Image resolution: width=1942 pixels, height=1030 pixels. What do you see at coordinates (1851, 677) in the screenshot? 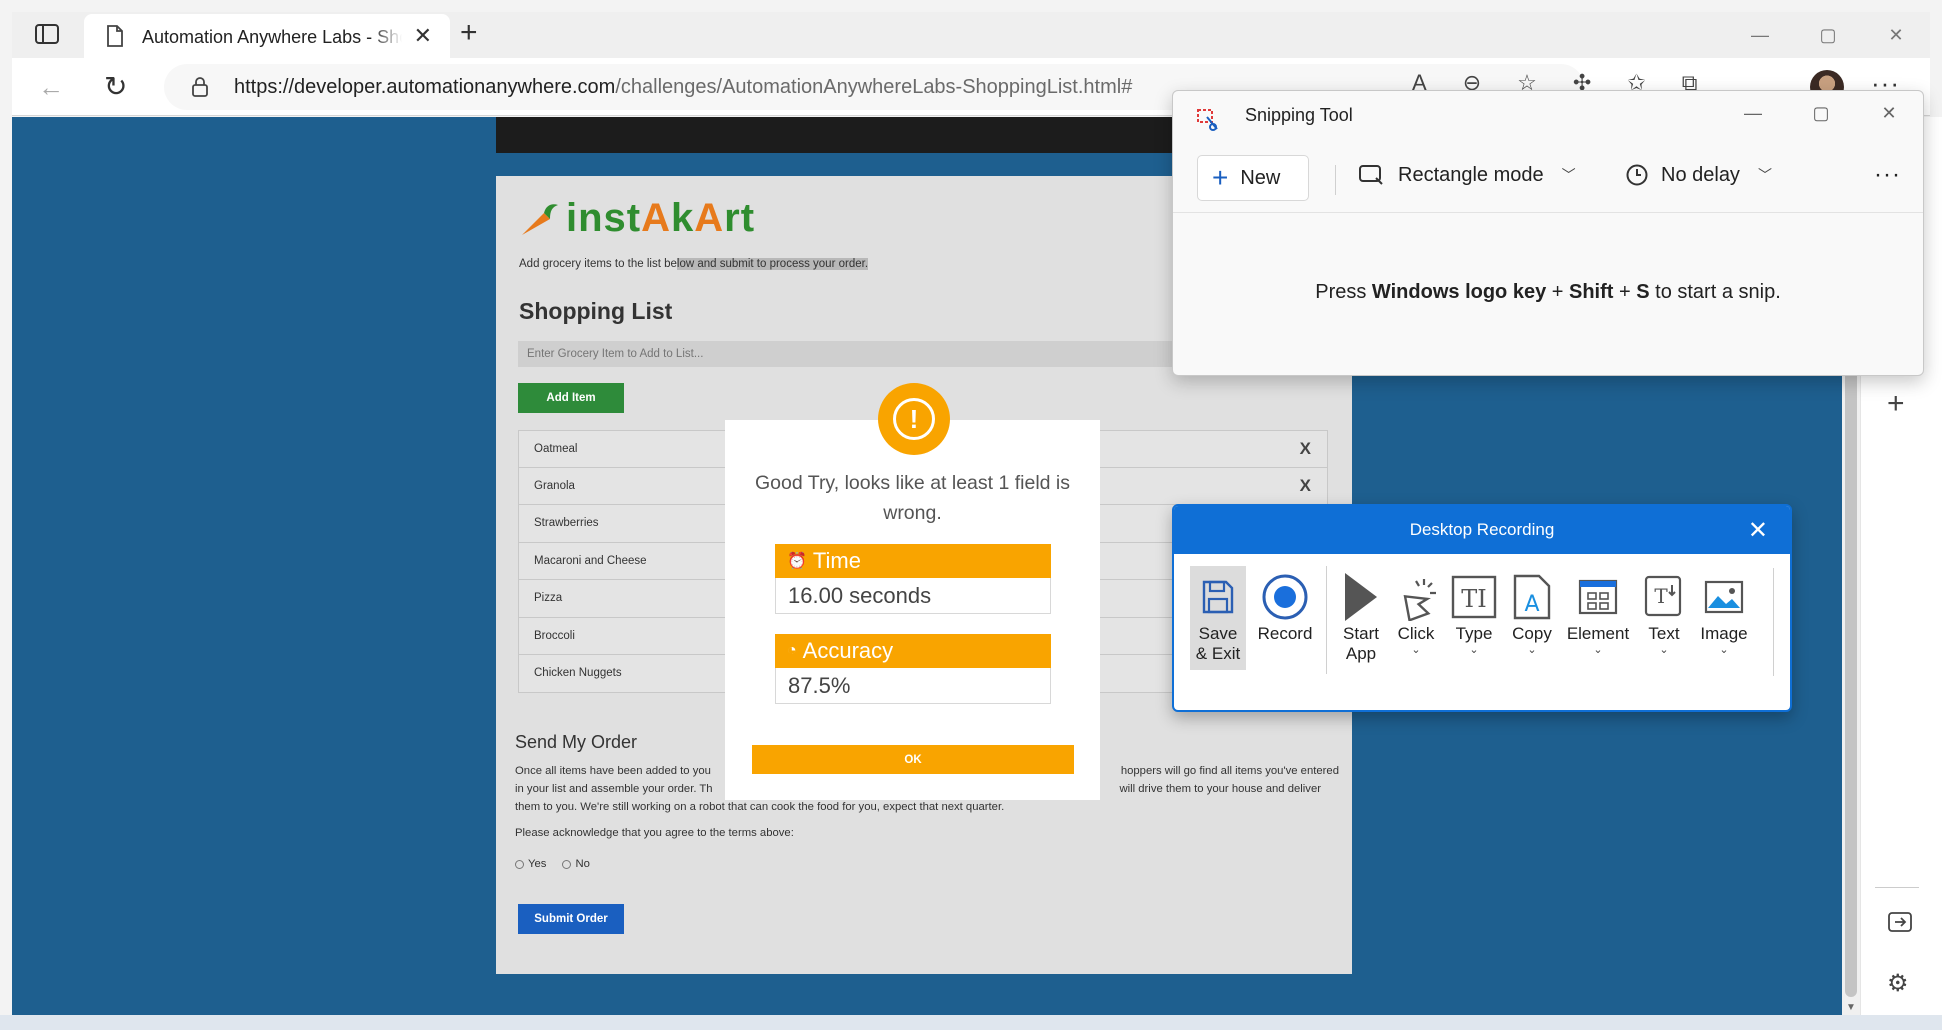
I see `scrollbar-thumb` at bounding box center [1851, 677].